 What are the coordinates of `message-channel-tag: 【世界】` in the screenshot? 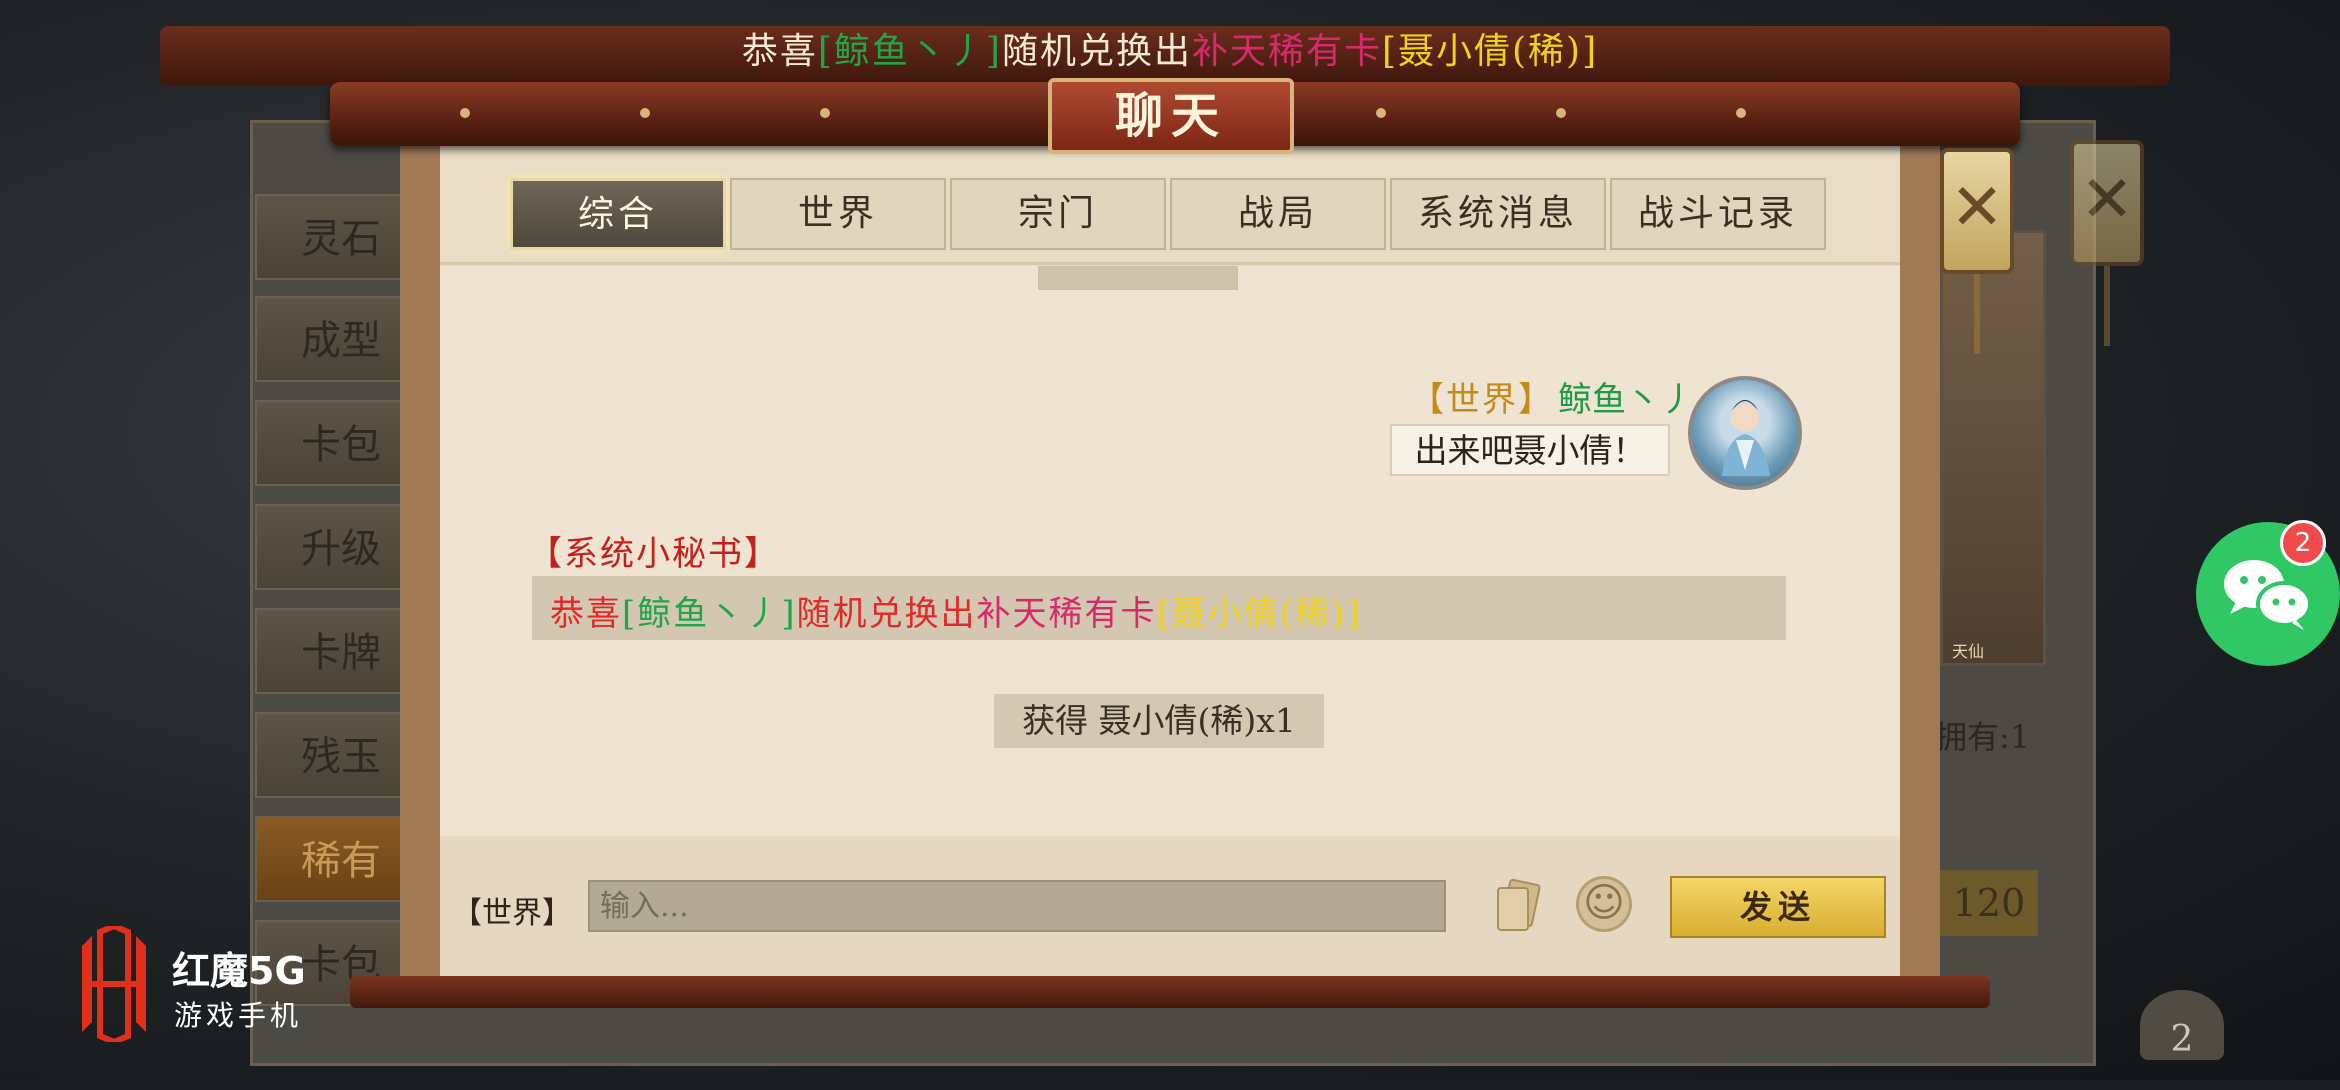 It's located at (1482, 400).